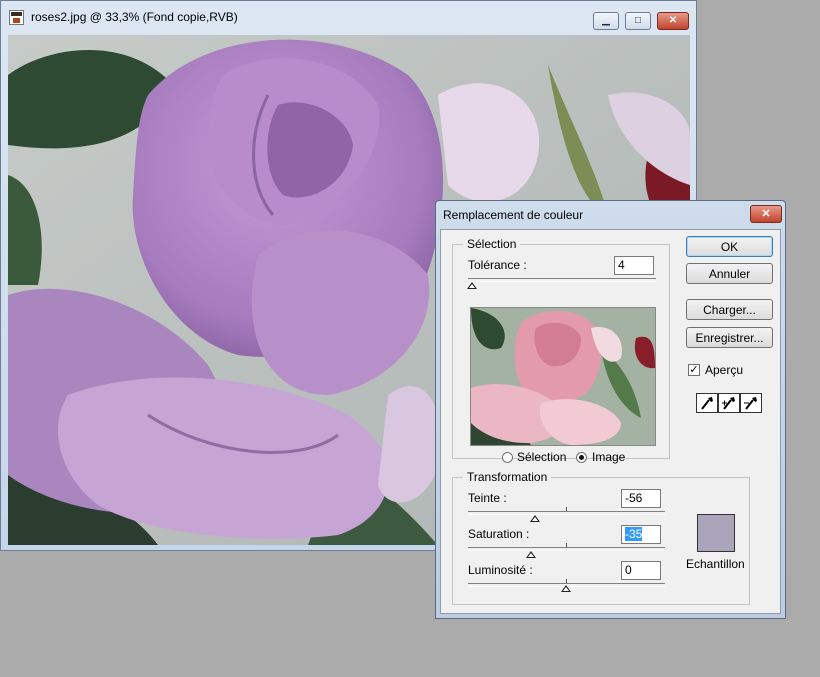 The image size is (820, 677). Describe the element at coordinates (16, 17) in the screenshot. I see `photoshop-file-icon` at that location.